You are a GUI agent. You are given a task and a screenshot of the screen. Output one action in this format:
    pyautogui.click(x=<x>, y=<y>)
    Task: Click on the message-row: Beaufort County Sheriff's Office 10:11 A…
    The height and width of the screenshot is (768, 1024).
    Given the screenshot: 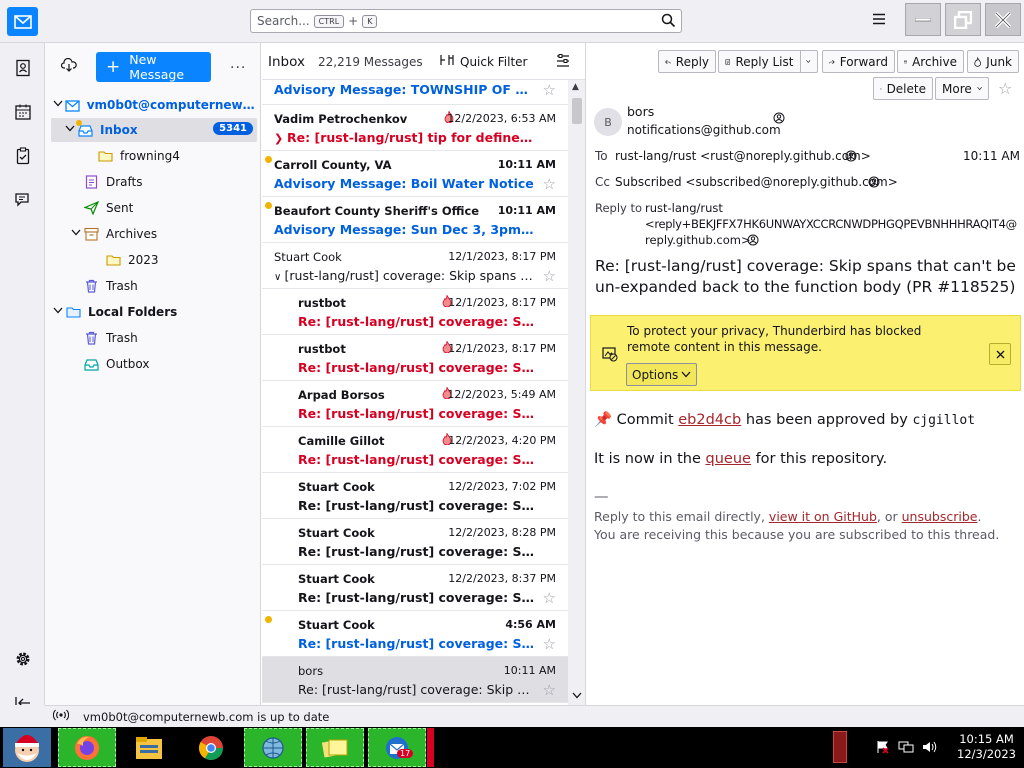 What is the action you would take?
    pyautogui.click(x=415, y=220)
    